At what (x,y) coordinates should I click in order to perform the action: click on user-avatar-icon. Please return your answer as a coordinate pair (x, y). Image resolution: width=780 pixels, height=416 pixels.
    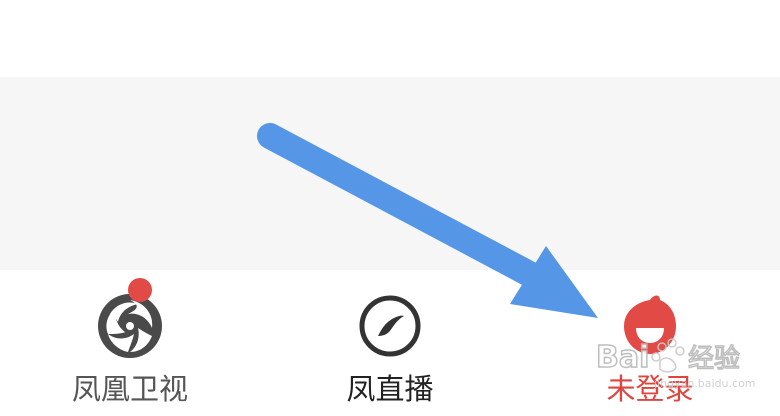
    Looking at the image, I should click on (650, 324).